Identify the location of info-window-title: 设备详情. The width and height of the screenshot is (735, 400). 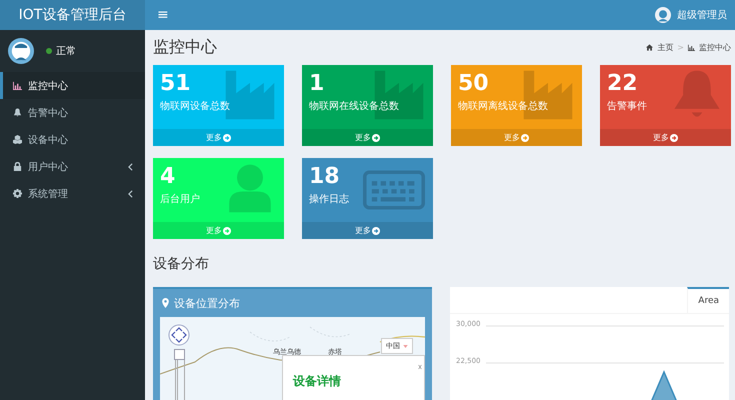
(317, 381).